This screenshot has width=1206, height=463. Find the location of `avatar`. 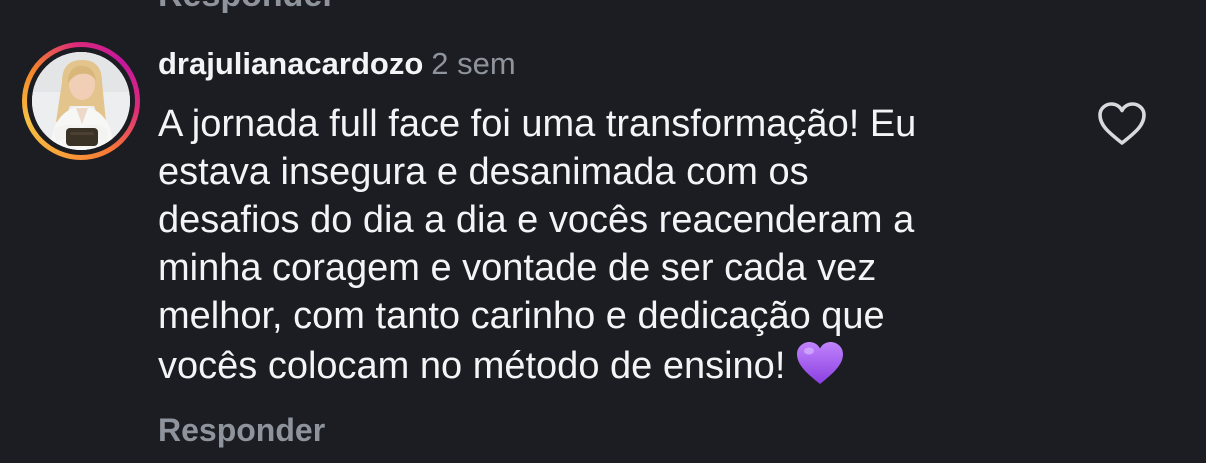

avatar is located at coordinates (81, 101).